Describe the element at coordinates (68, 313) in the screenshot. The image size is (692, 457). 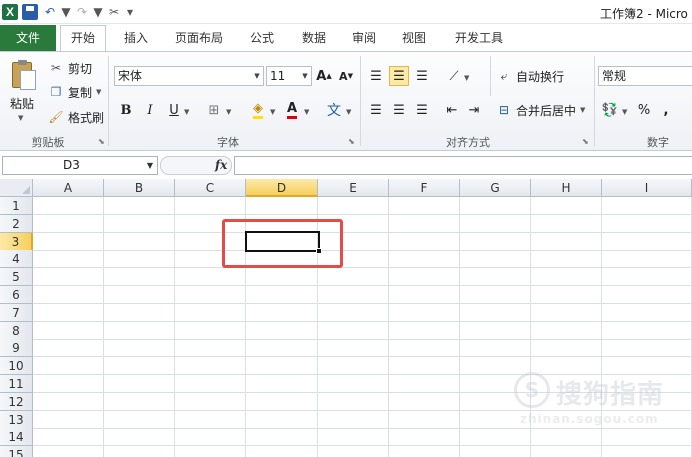
I see `cell-a7` at that location.